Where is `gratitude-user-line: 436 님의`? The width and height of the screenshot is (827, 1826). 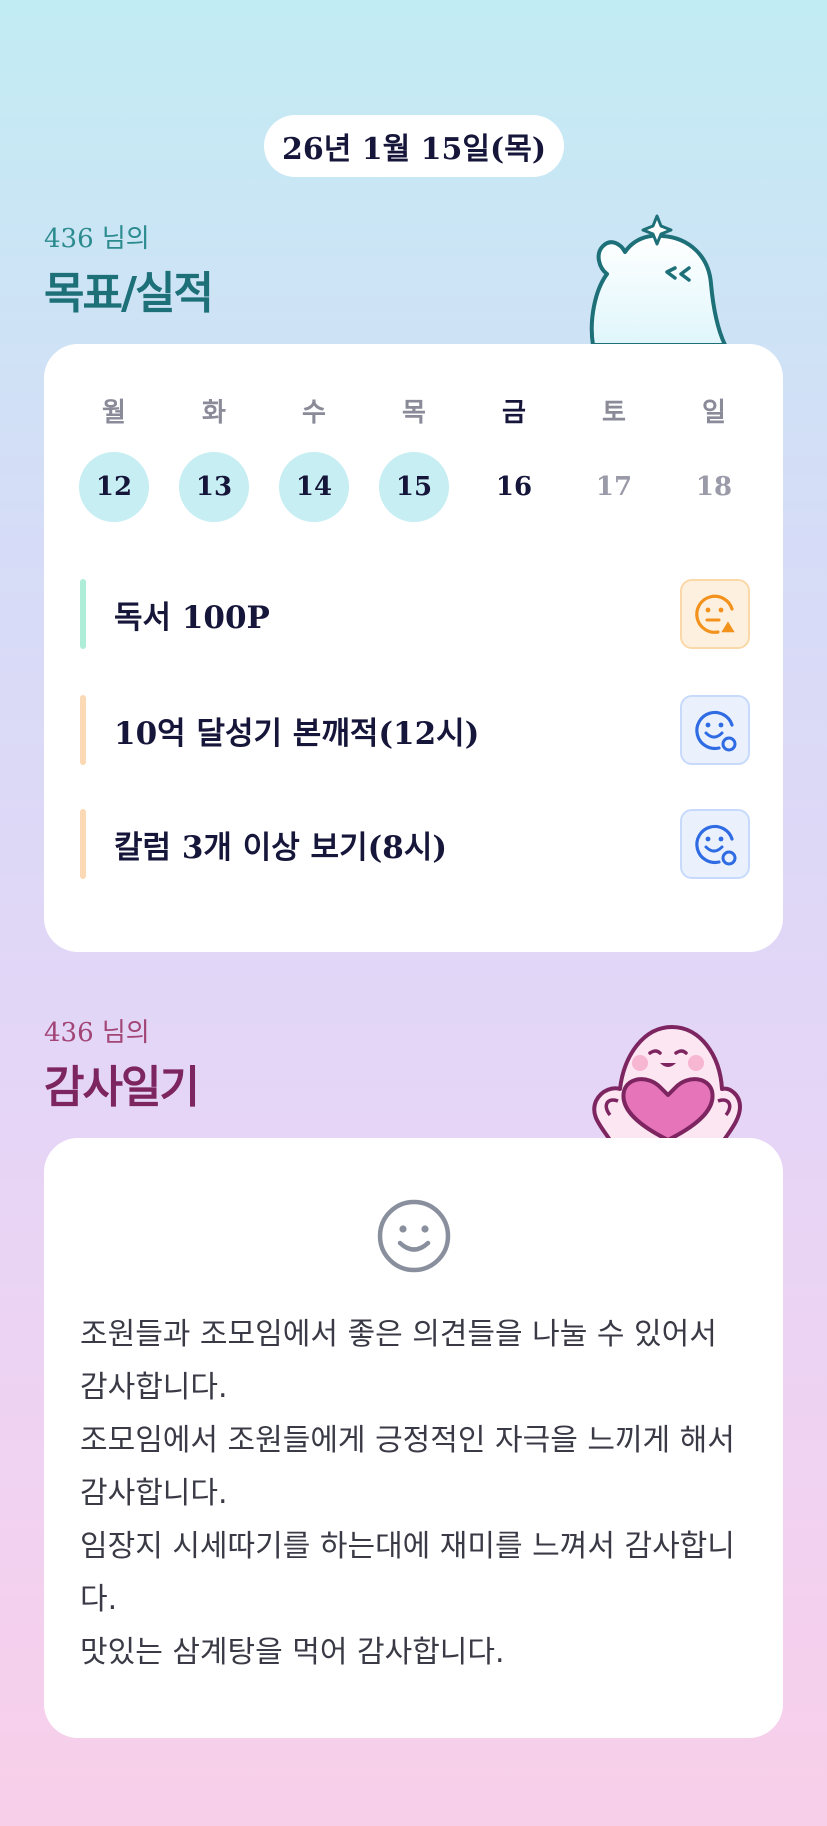
gratitude-user-line: 436 님의 is located at coordinates (97, 1033).